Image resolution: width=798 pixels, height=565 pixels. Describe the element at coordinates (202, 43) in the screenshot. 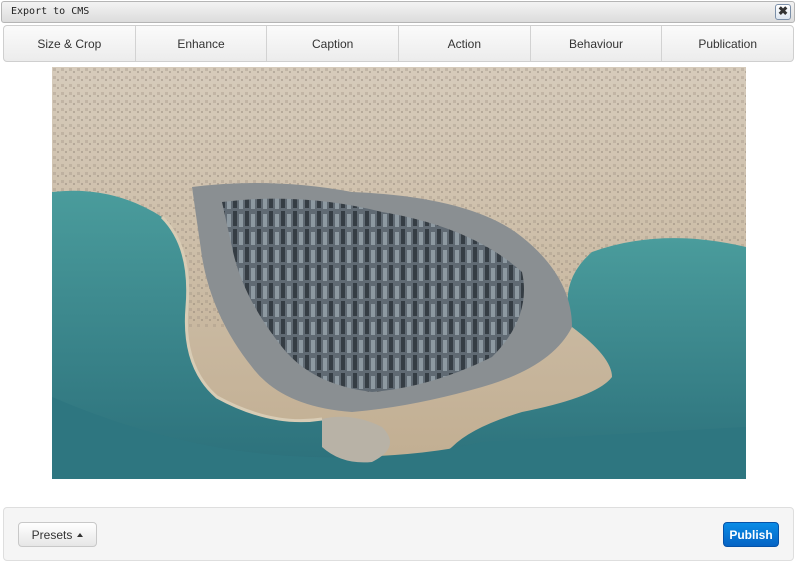

I see `tab-enhance: Enhance` at that location.